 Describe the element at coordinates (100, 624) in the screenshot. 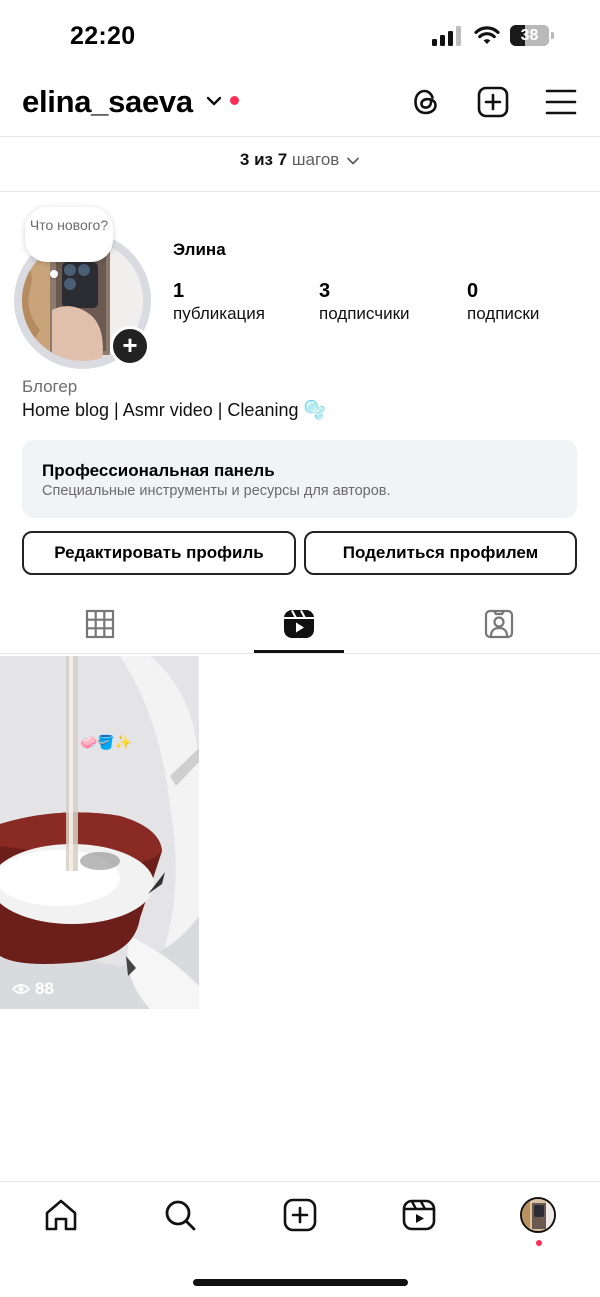

I see `grid-icon` at that location.